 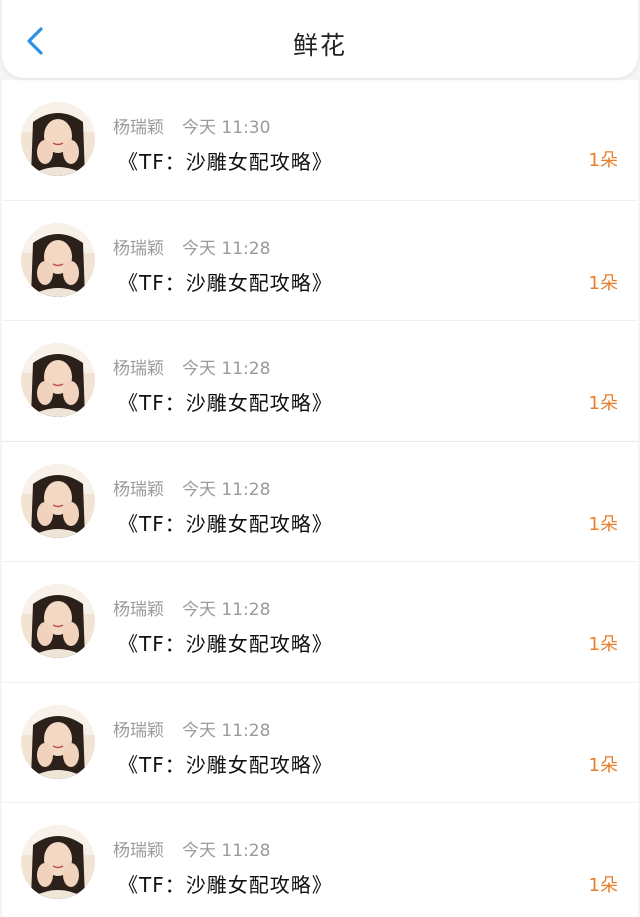 I want to click on list-item: 杨瑞颖 今天 11:30 《TF：沙雕女配攻略》 1朵, so click(x=320, y=140).